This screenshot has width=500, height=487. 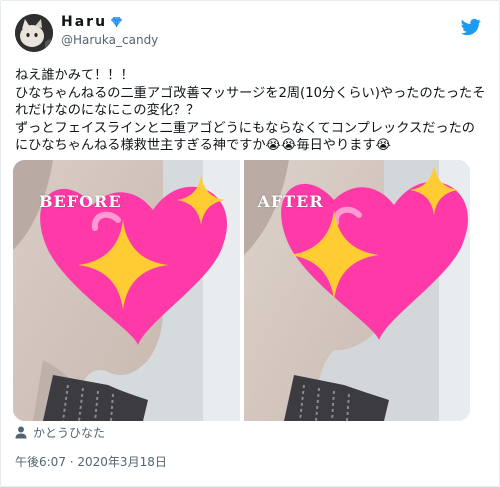 What do you see at coordinates (116, 24) in the screenshot?
I see `blue-diamond-icon` at bounding box center [116, 24].